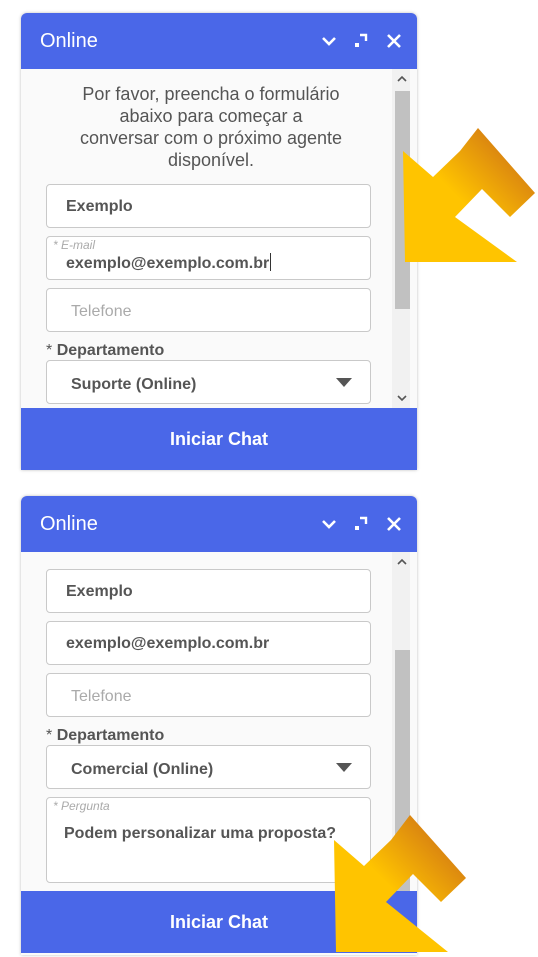  I want to click on email-field: exemplo@exemplo.com.br, so click(208, 643).